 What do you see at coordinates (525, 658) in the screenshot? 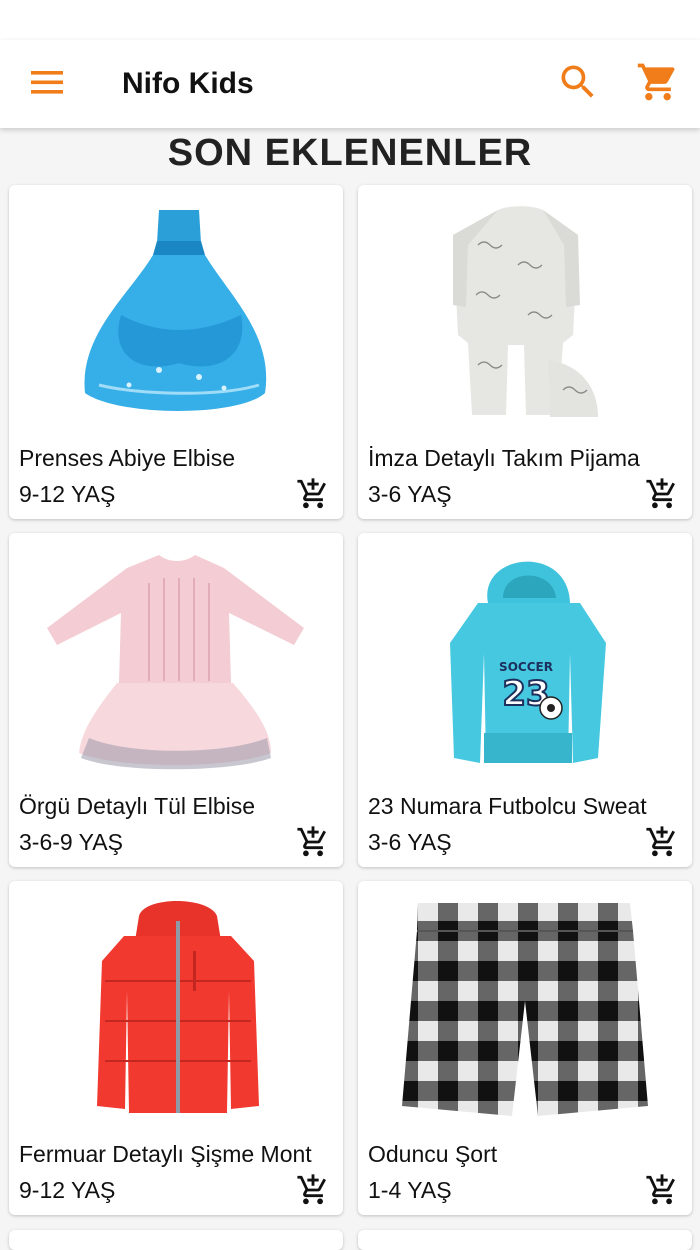
I see `product-image-soccer-hoodie: SOCCER 23` at bounding box center [525, 658].